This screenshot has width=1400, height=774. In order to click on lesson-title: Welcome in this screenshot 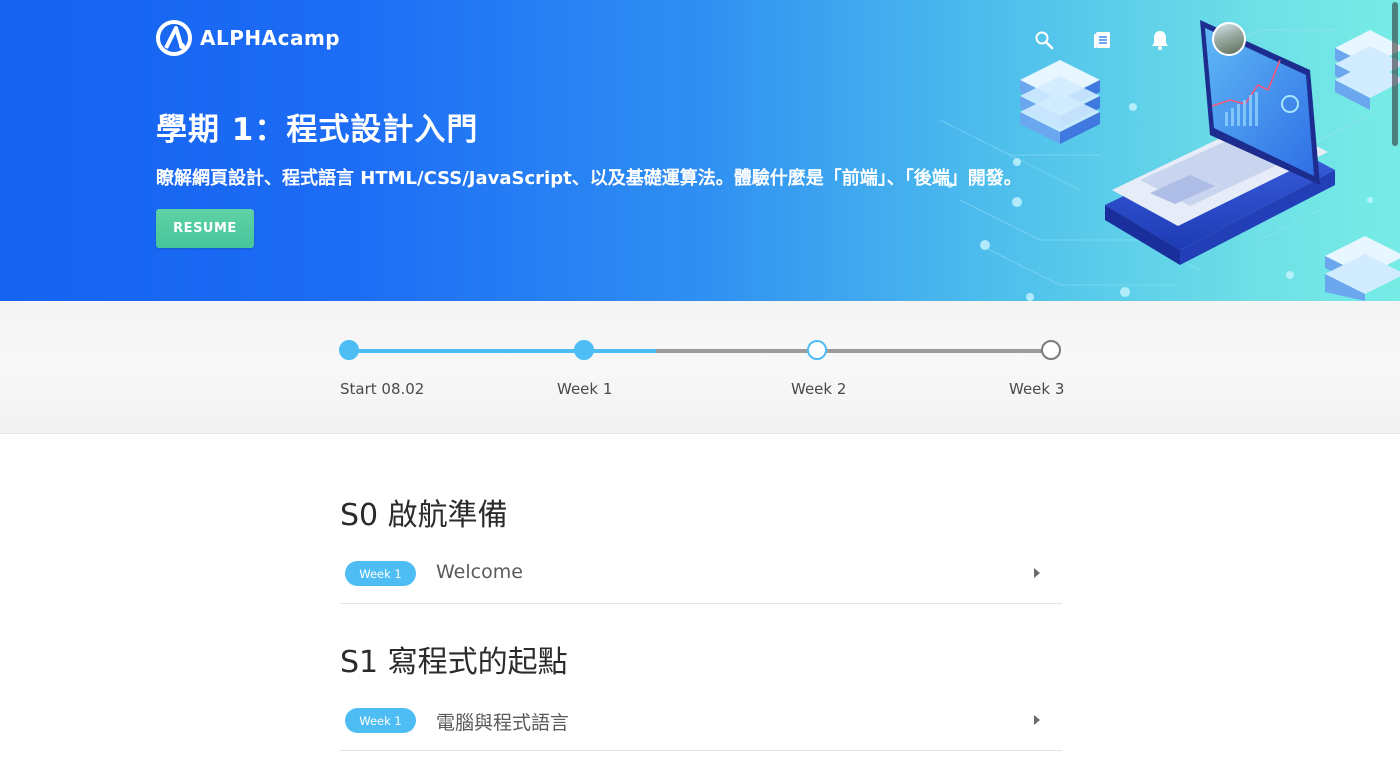, I will do `click(479, 572)`.